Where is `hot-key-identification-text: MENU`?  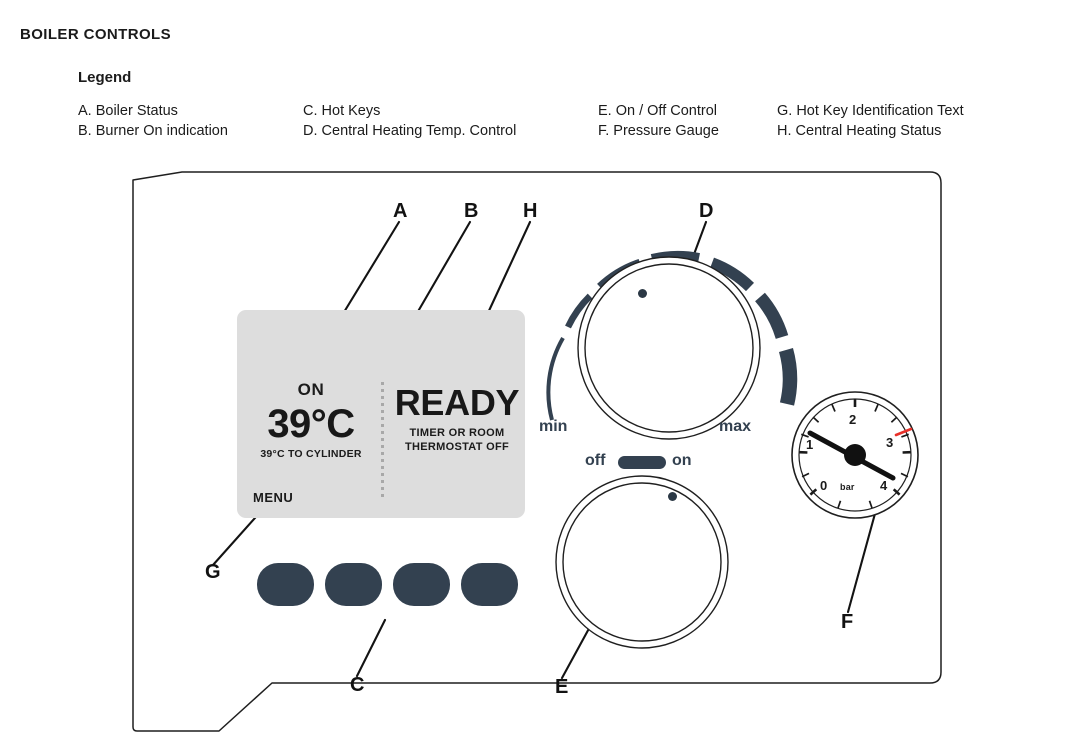
hot-key-identification-text: MENU is located at coordinates (273, 497).